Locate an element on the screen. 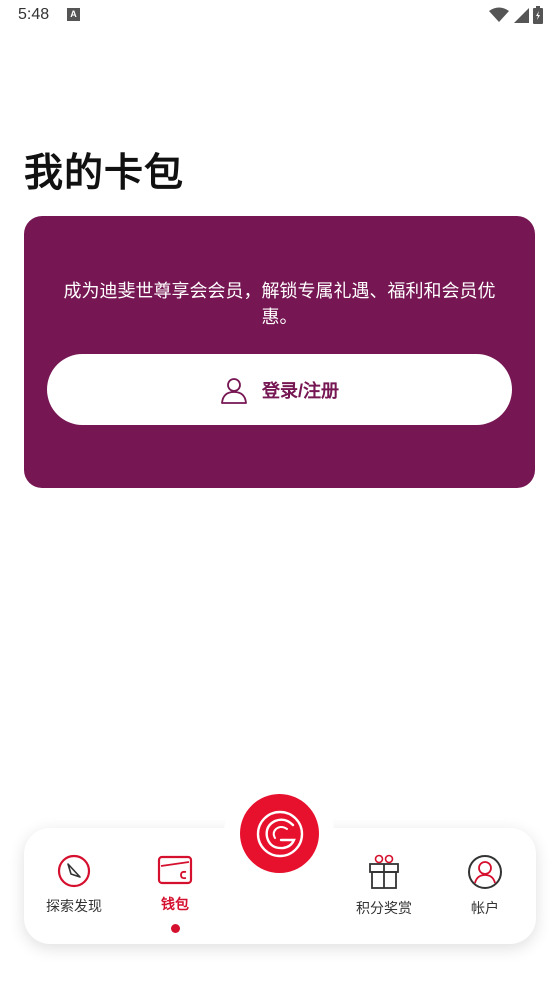 This screenshot has width=559, height=995. wallet-icon is located at coordinates (175, 870).